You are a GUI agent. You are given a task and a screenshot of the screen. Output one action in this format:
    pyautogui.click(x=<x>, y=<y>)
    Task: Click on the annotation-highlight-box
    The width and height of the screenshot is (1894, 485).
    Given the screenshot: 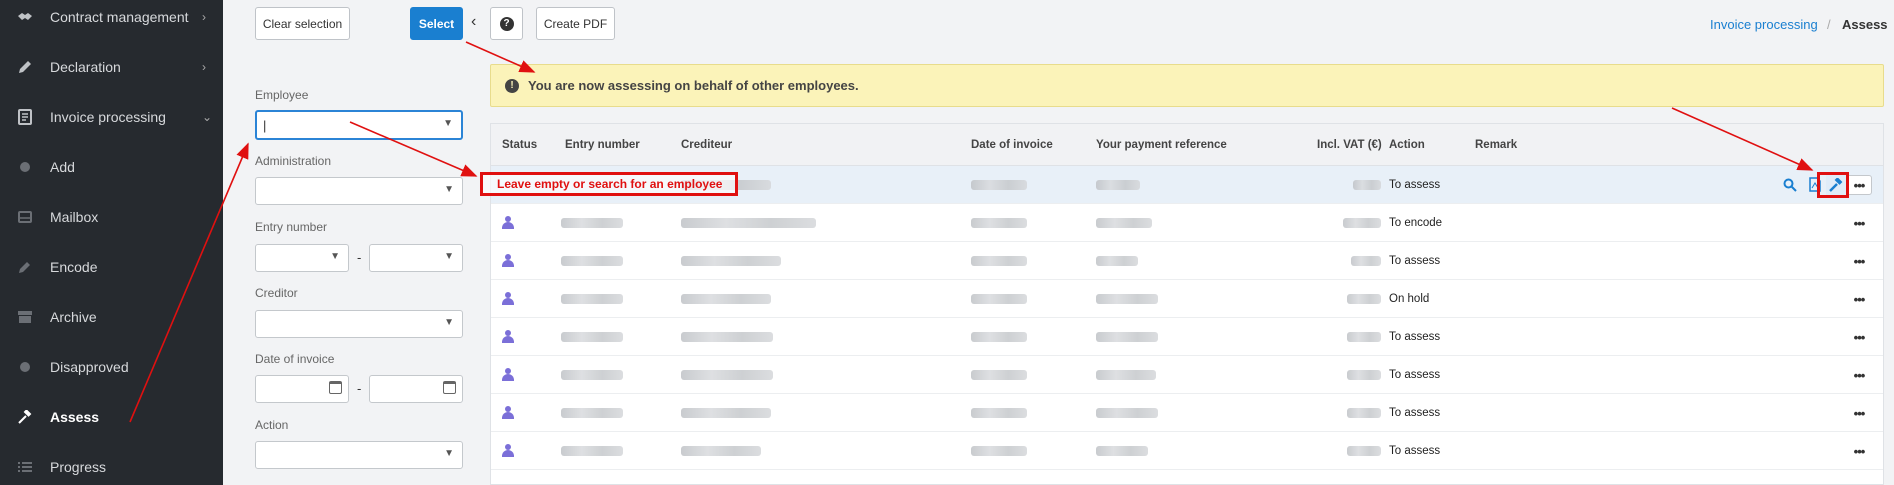 What is the action you would take?
    pyautogui.click(x=1833, y=185)
    